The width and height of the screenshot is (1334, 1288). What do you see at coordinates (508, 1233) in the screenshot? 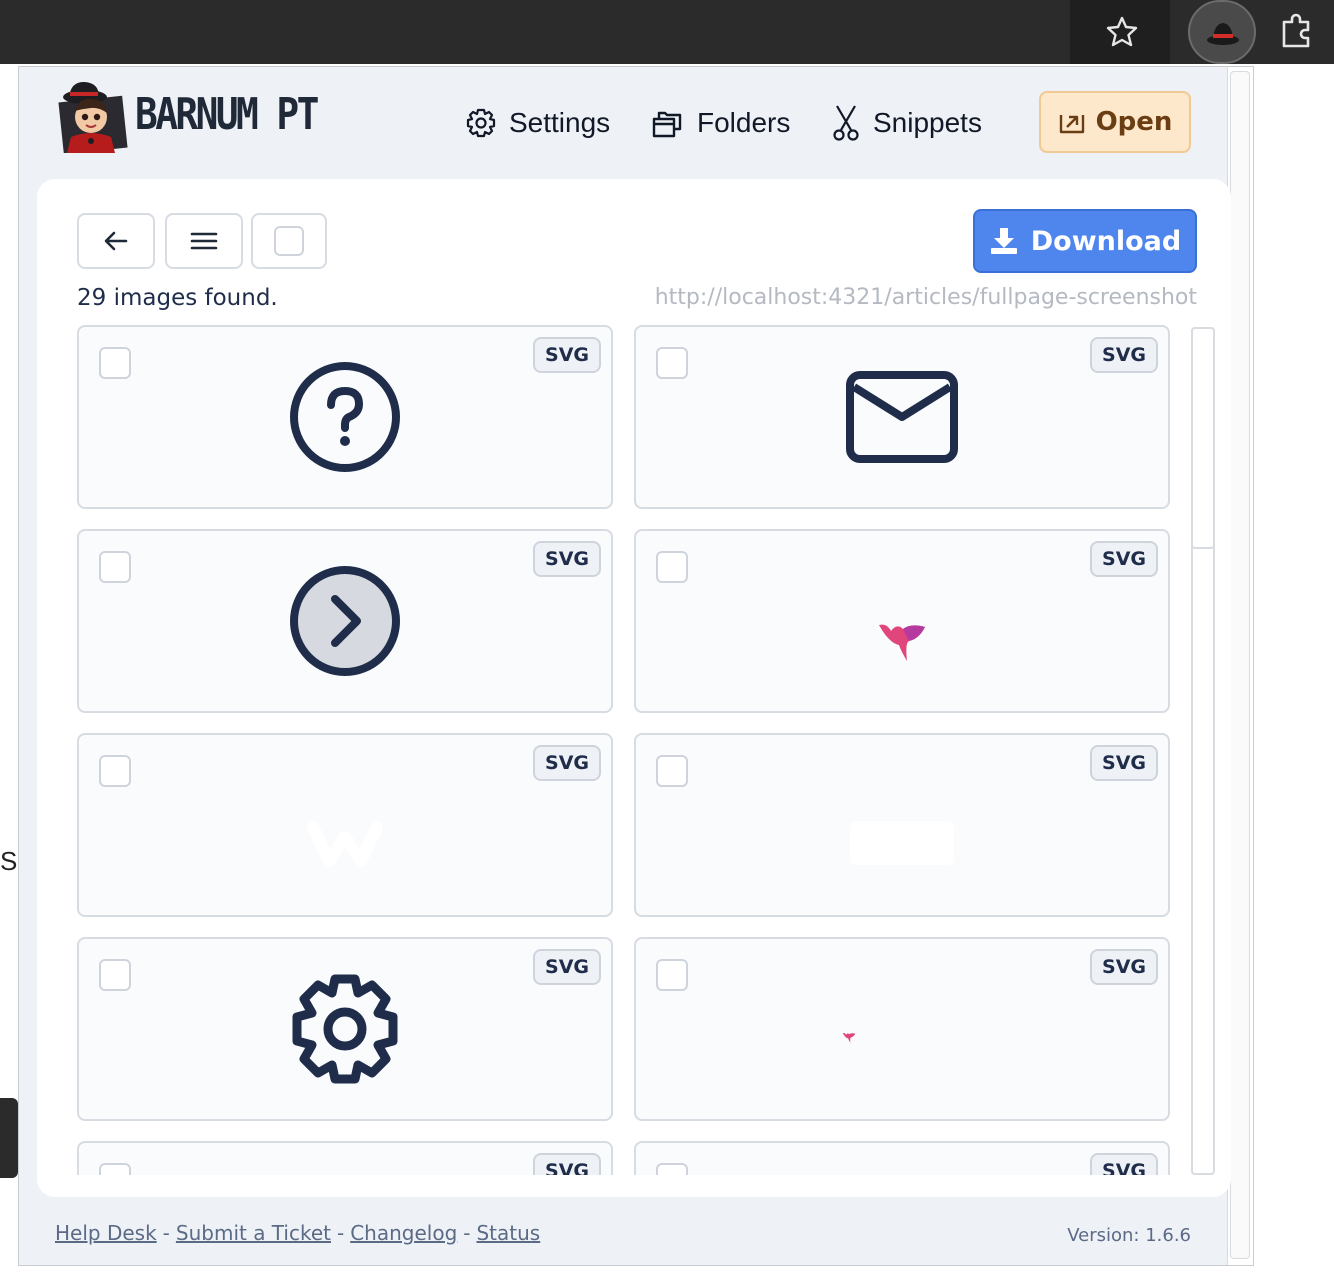
I see `status-link: Status` at bounding box center [508, 1233].